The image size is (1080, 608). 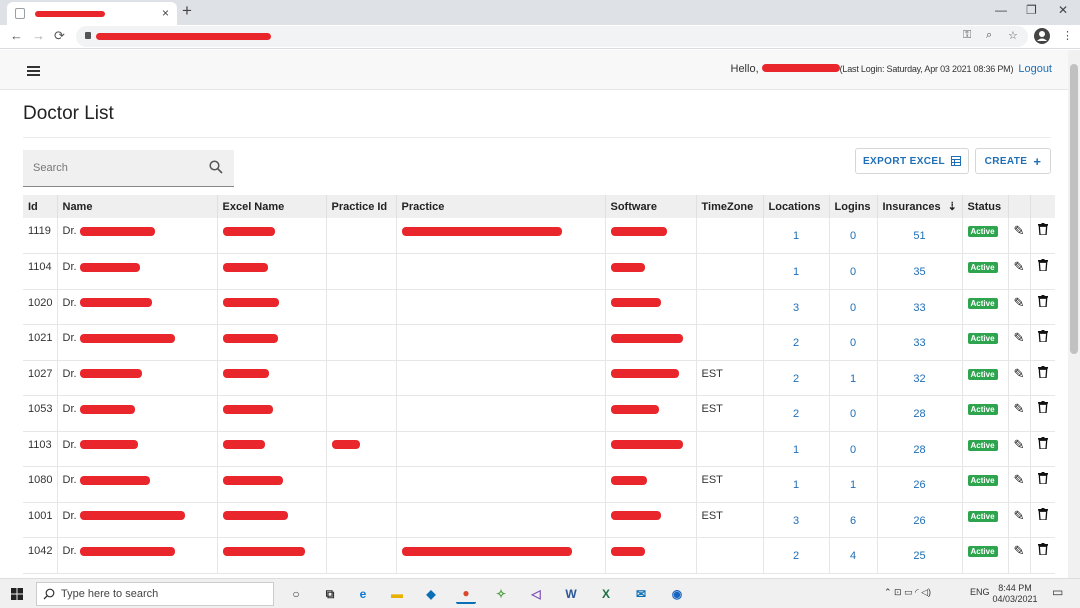 I want to click on word-icon: W, so click(x=571, y=594).